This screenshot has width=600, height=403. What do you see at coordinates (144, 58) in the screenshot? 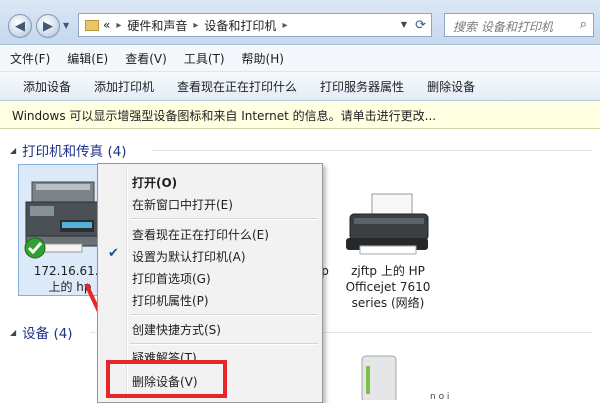
I see `menu-view: 查看(V)` at bounding box center [144, 58].